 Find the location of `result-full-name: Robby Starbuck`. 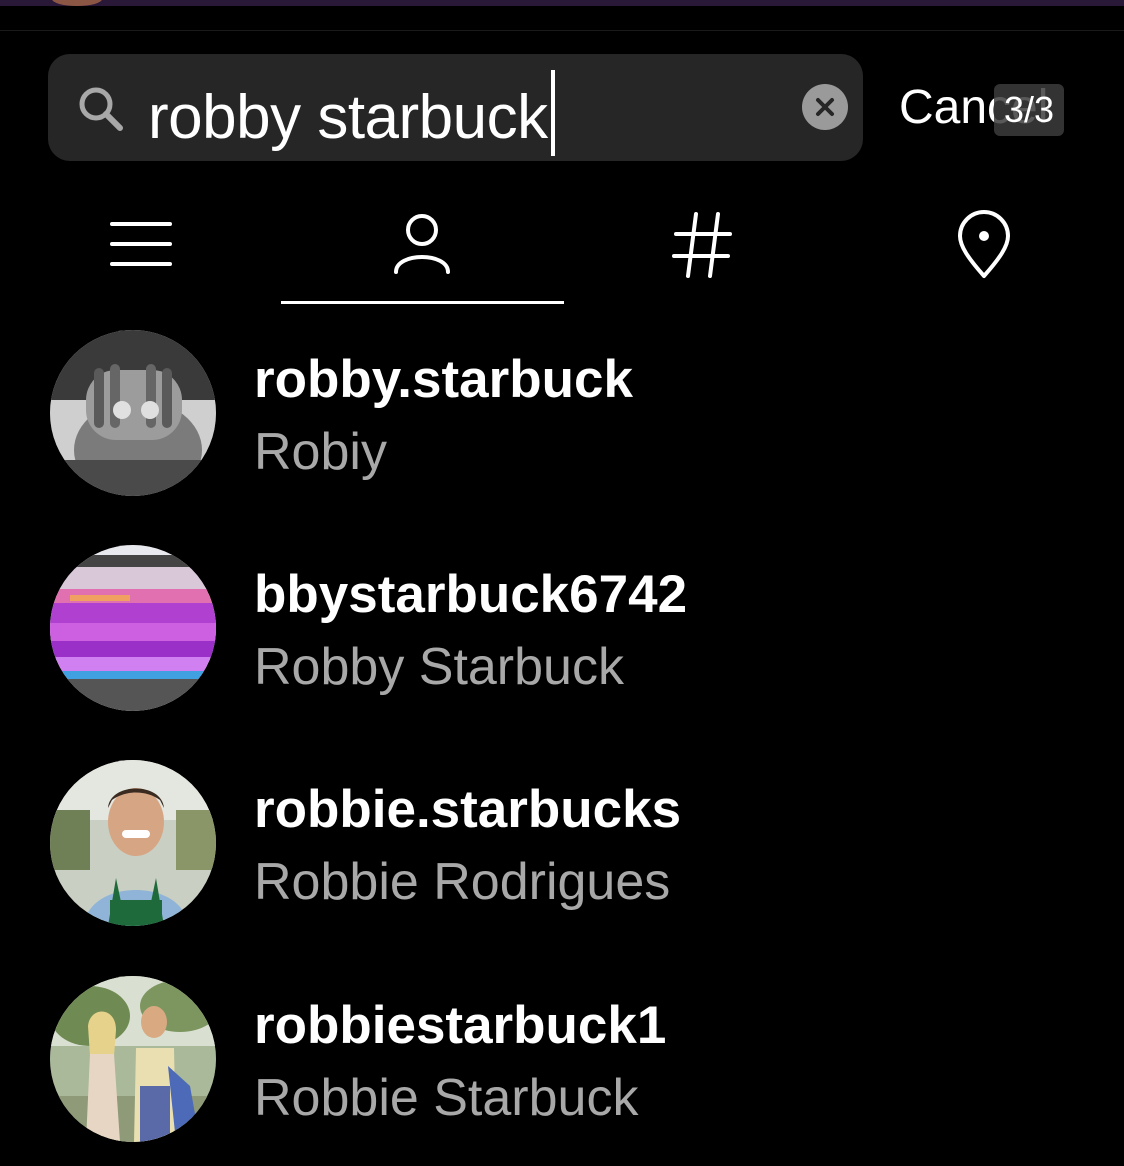

result-full-name: Robby Starbuck is located at coordinates (439, 667).